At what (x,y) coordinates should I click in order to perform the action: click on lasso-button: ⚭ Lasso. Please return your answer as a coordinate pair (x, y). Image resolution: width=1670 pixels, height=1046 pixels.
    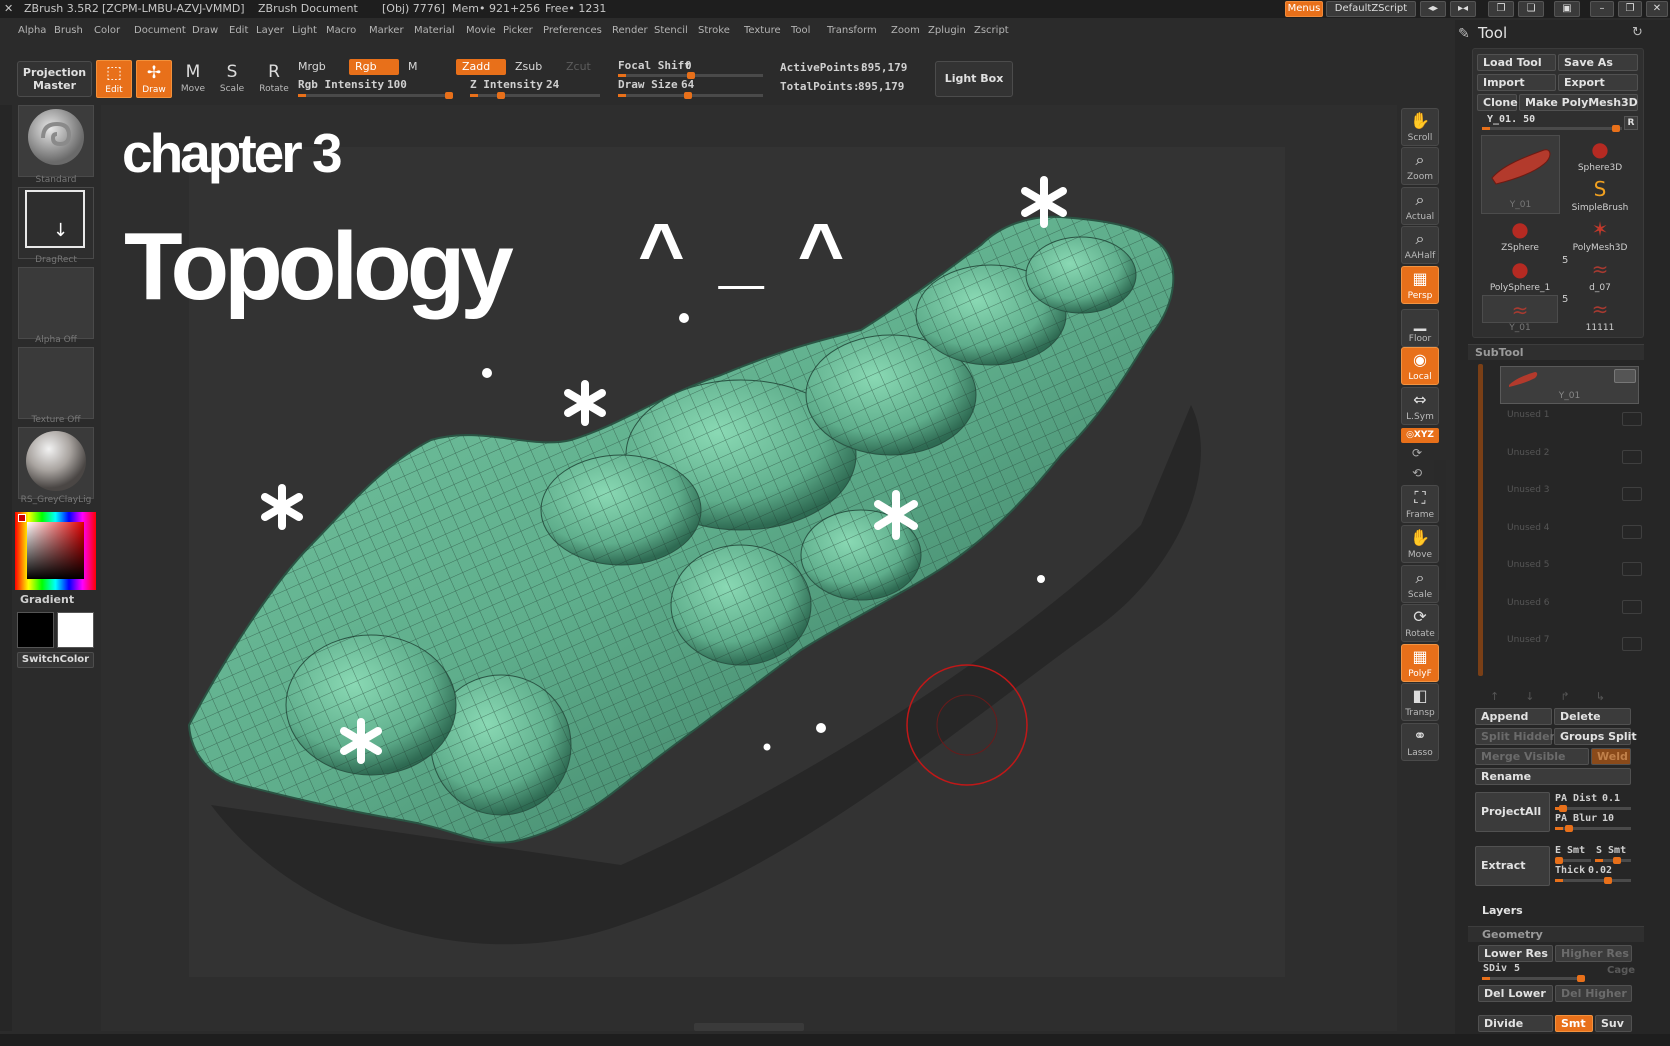
    Looking at the image, I should click on (1420, 742).